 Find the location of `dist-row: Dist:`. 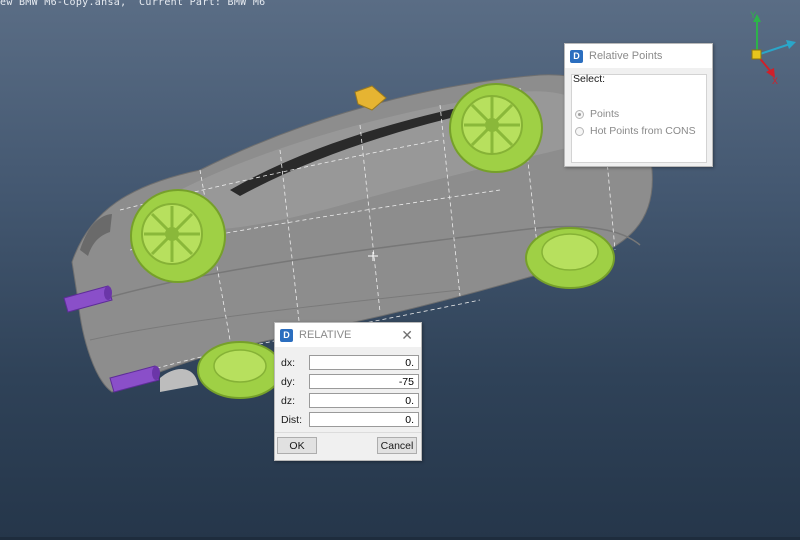

dist-row: Dist: is located at coordinates (350, 419).